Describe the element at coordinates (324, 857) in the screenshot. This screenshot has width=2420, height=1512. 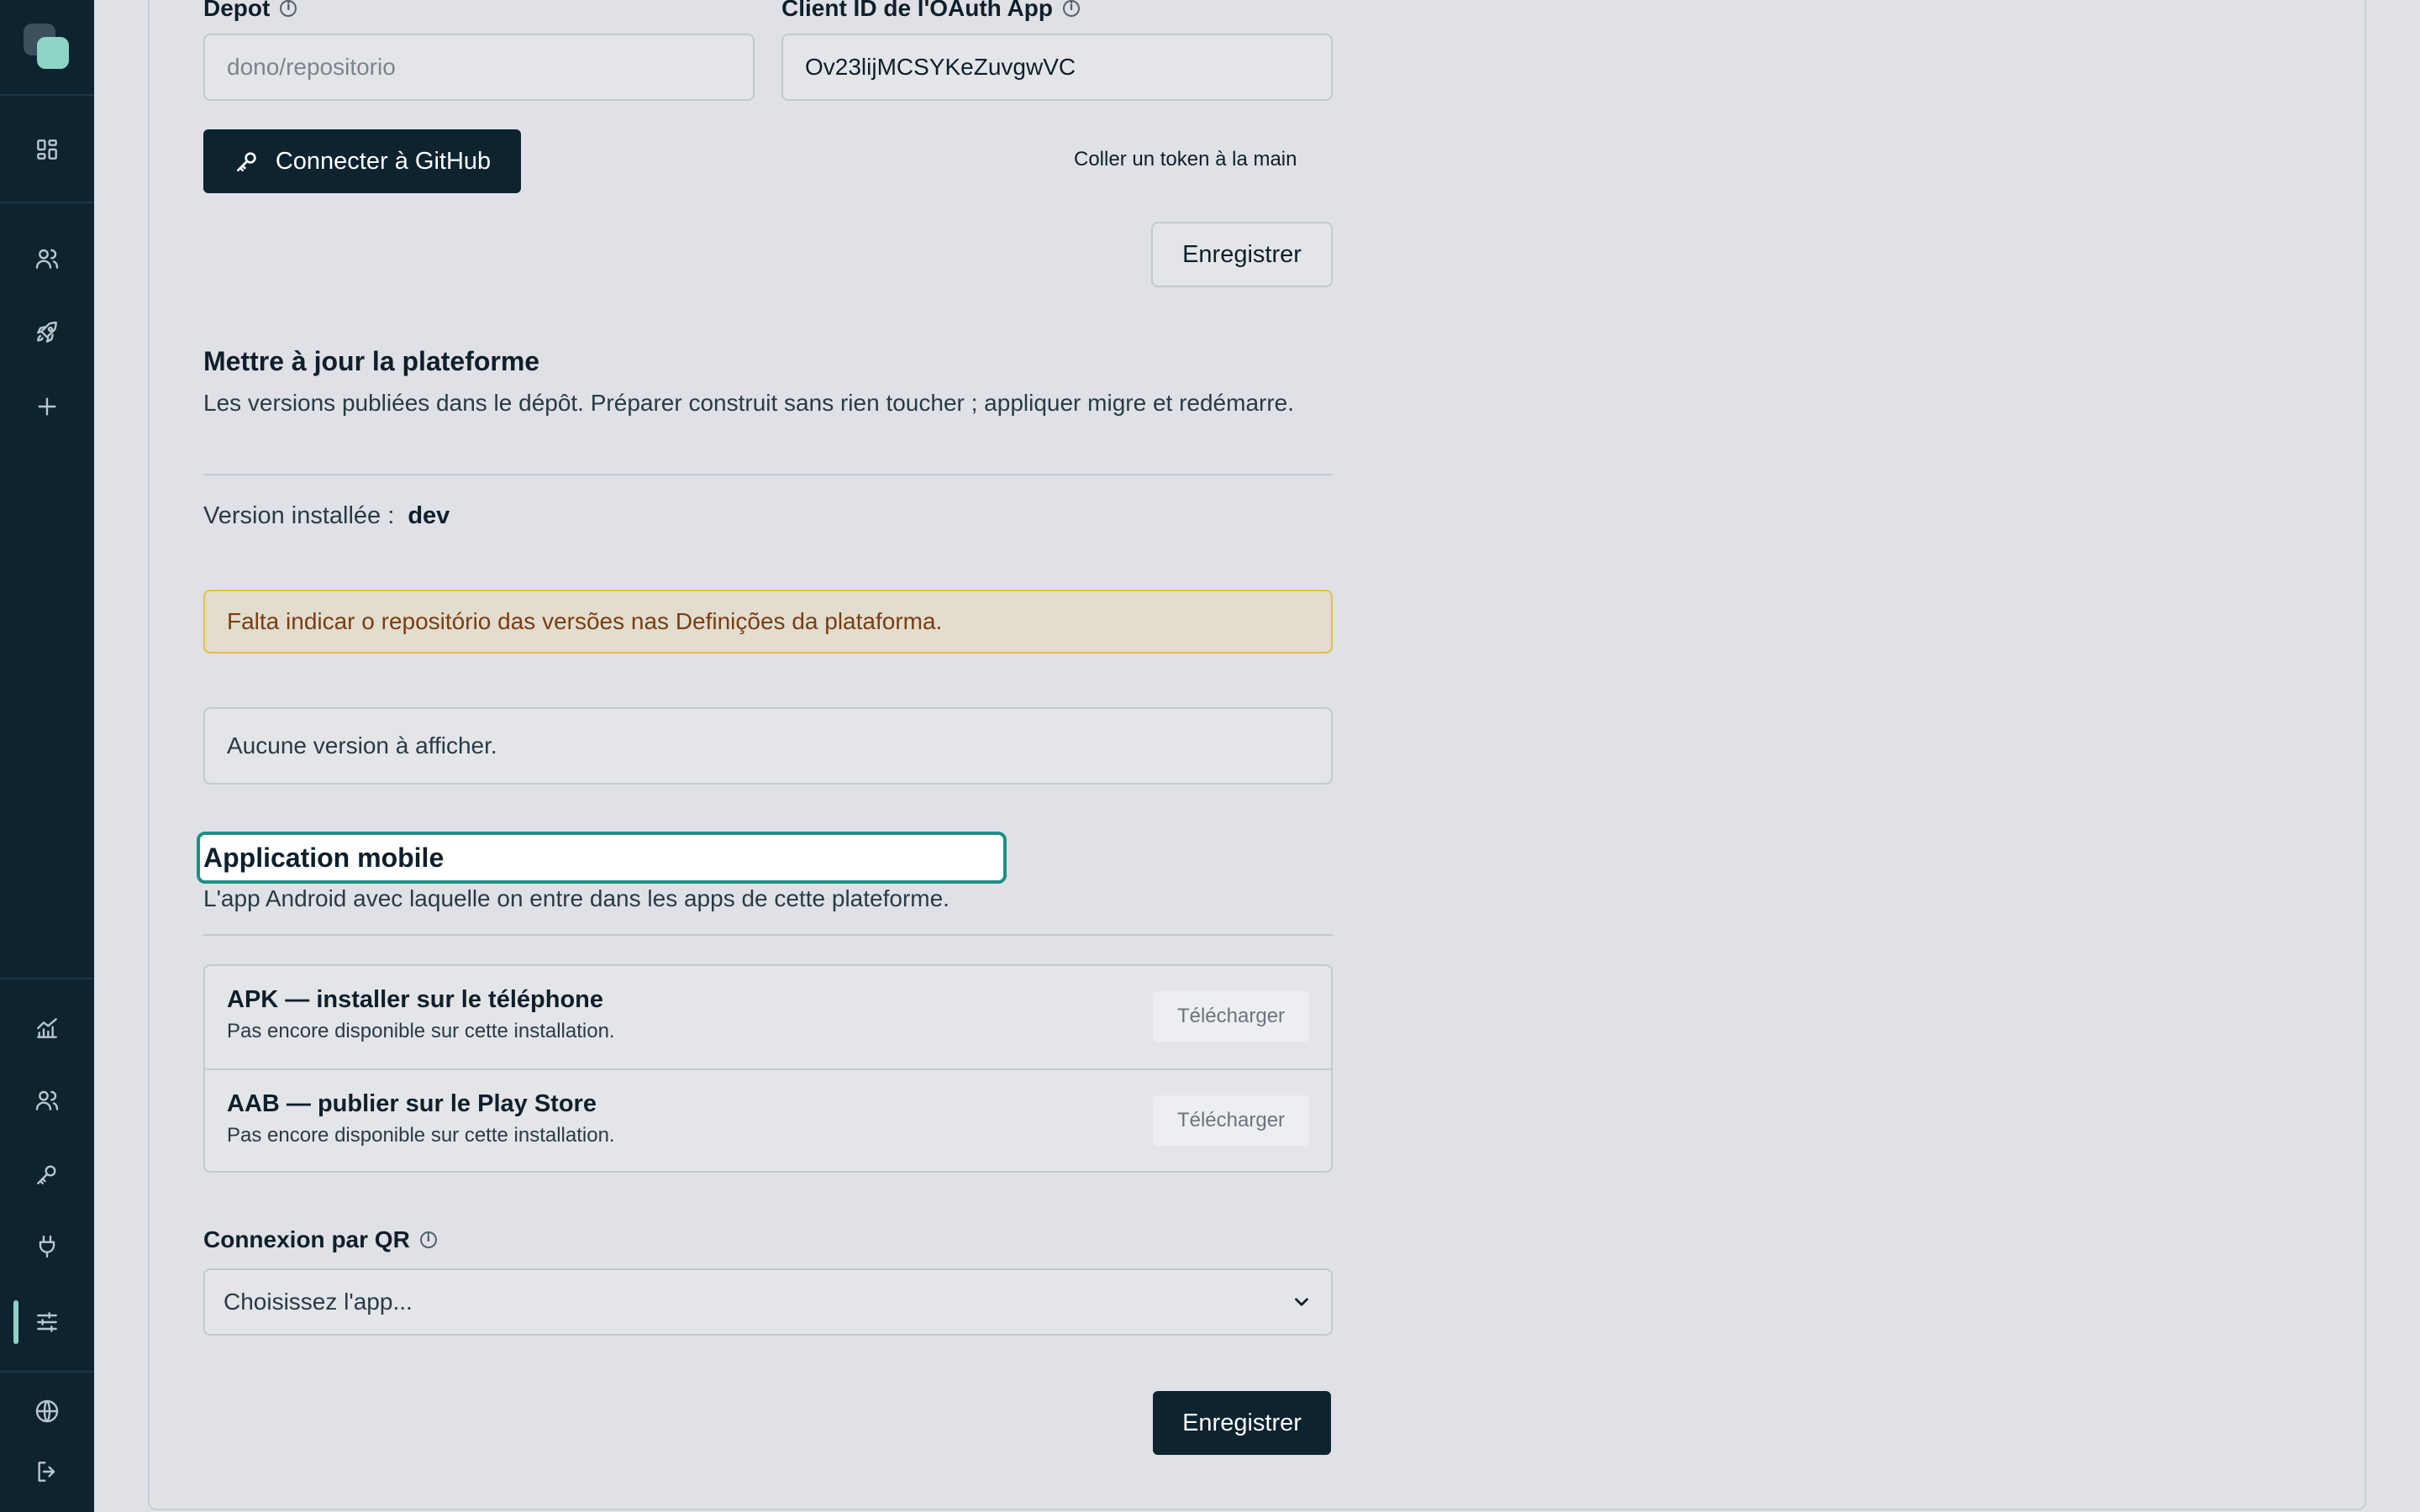
I see `mobile-title-text: Application mobile` at that location.